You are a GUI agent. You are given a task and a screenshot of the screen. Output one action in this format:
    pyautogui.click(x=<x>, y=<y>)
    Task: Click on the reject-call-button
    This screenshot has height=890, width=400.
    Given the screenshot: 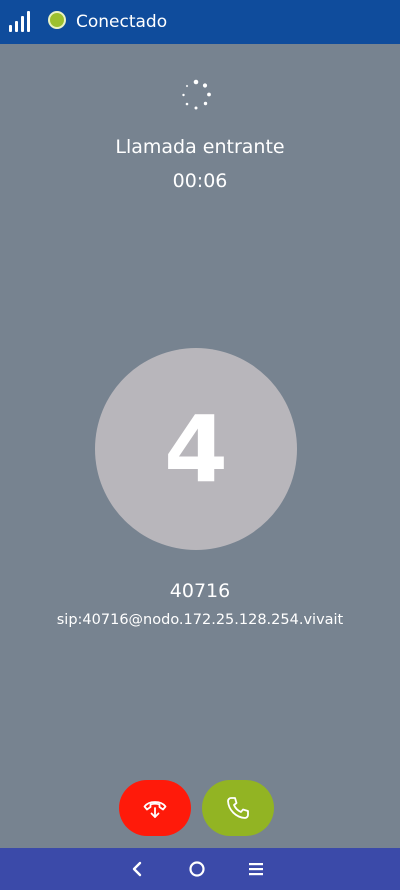 What is the action you would take?
    pyautogui.click(x=155, y=808)
    